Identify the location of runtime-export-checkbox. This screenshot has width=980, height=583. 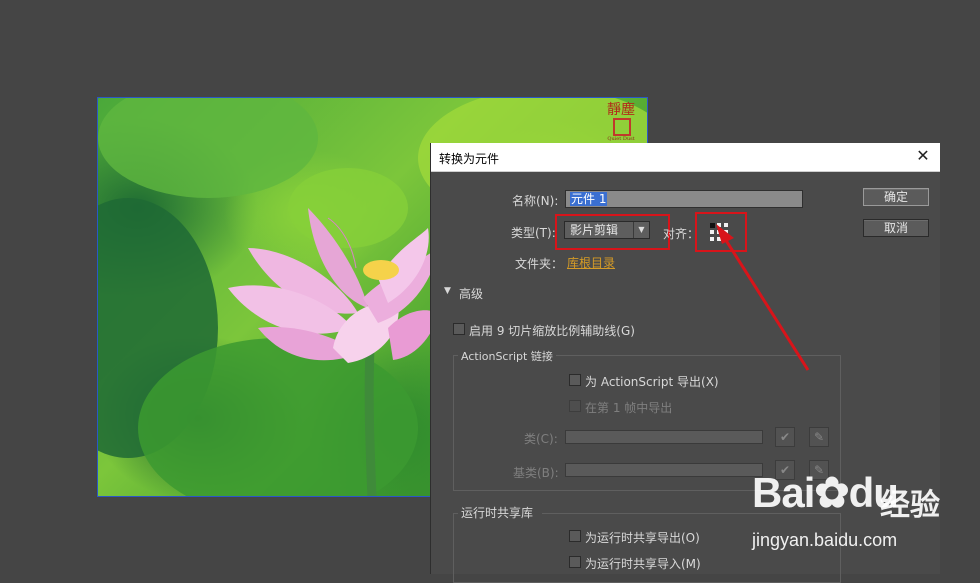
(575, 536).